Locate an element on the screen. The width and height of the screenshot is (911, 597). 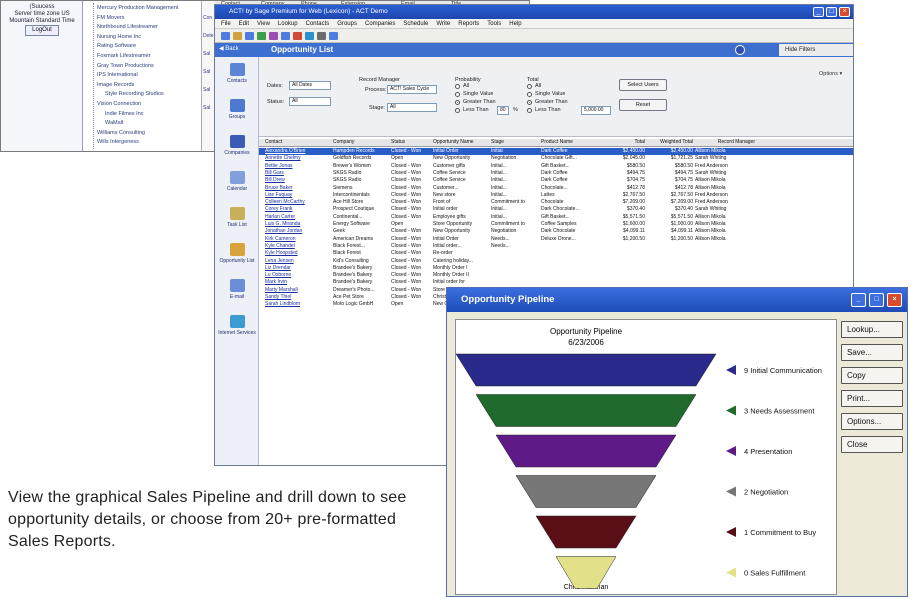
tree-item: Image Records is located at coordinates (115, 85).